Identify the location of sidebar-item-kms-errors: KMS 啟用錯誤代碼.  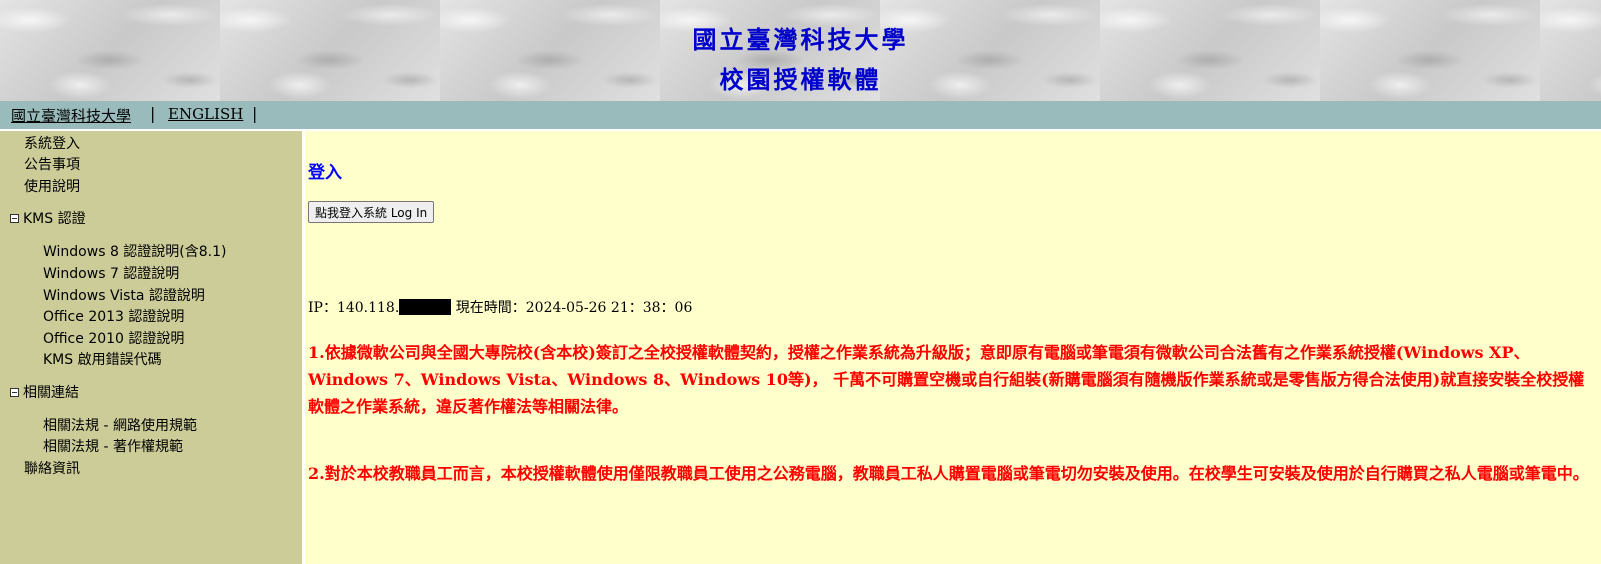
(102, 359).